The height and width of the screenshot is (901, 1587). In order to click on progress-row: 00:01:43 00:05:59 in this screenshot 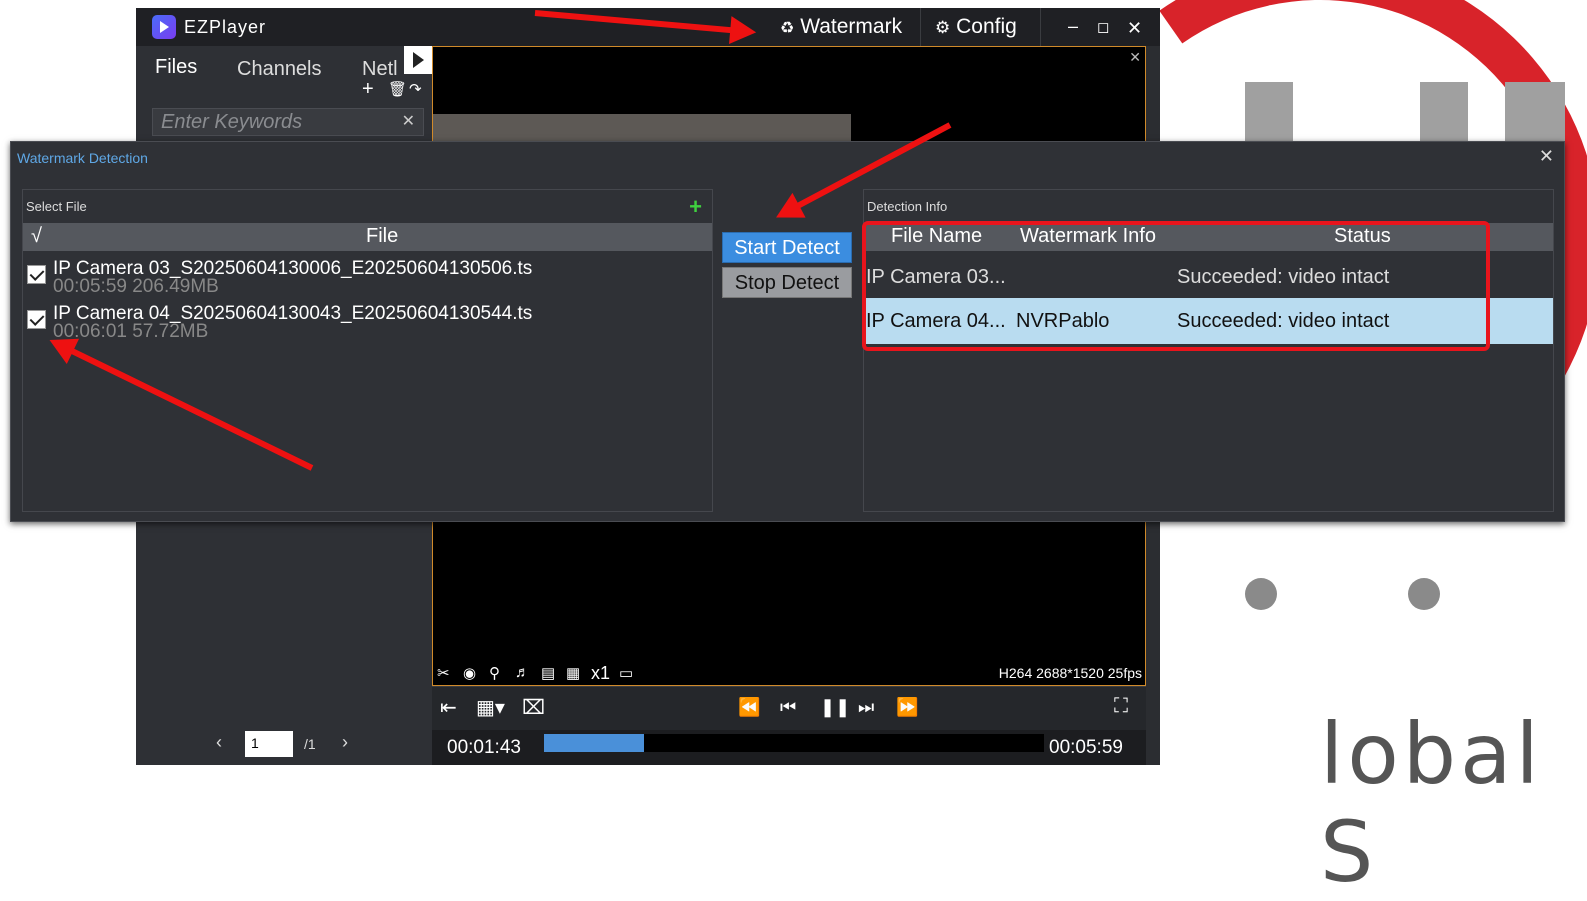, I will do `click(789, 747)`.